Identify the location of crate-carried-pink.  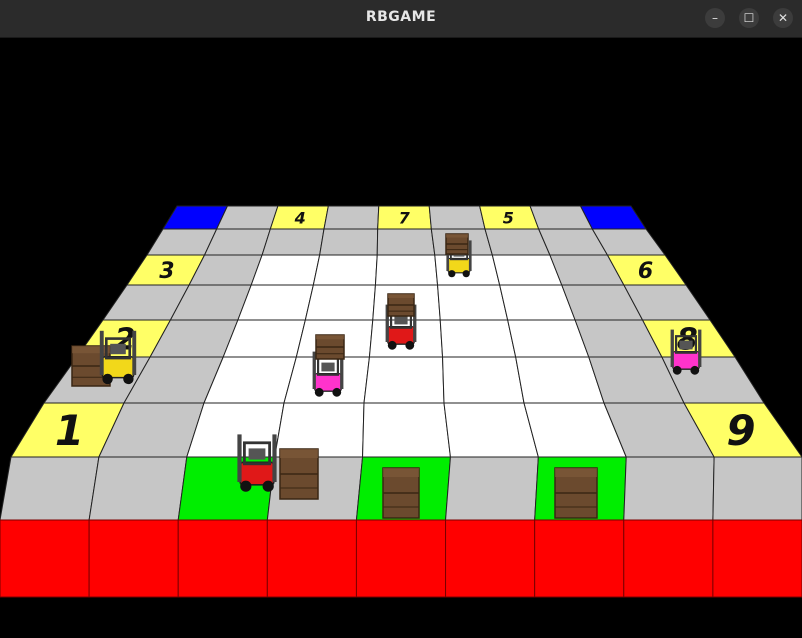
(330, 347).